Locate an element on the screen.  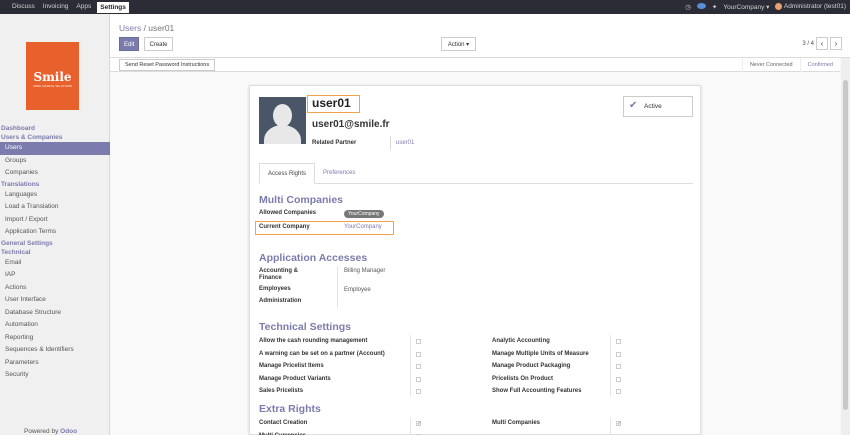
technical-settings-heading: Technical Settings is located at coordinates (305, 327).